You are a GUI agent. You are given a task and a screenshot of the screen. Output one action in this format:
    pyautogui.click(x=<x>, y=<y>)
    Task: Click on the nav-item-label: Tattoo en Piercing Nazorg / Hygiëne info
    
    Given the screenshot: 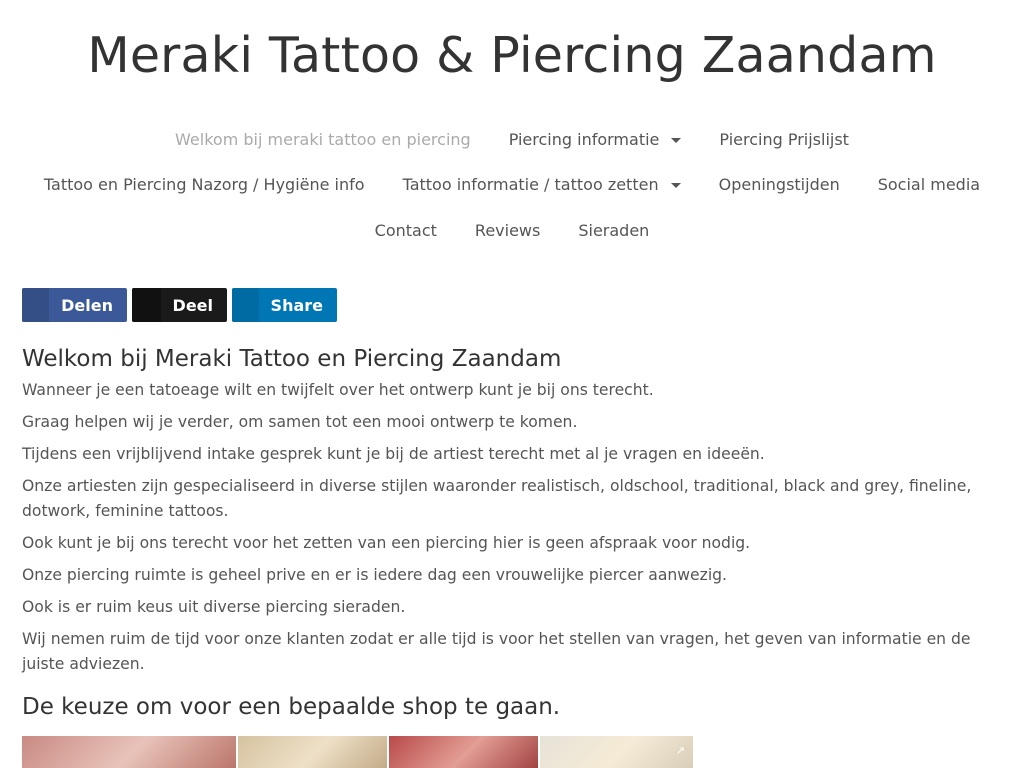 What is the action you would take?
    pyautogui.click(x=204, y=184)
    